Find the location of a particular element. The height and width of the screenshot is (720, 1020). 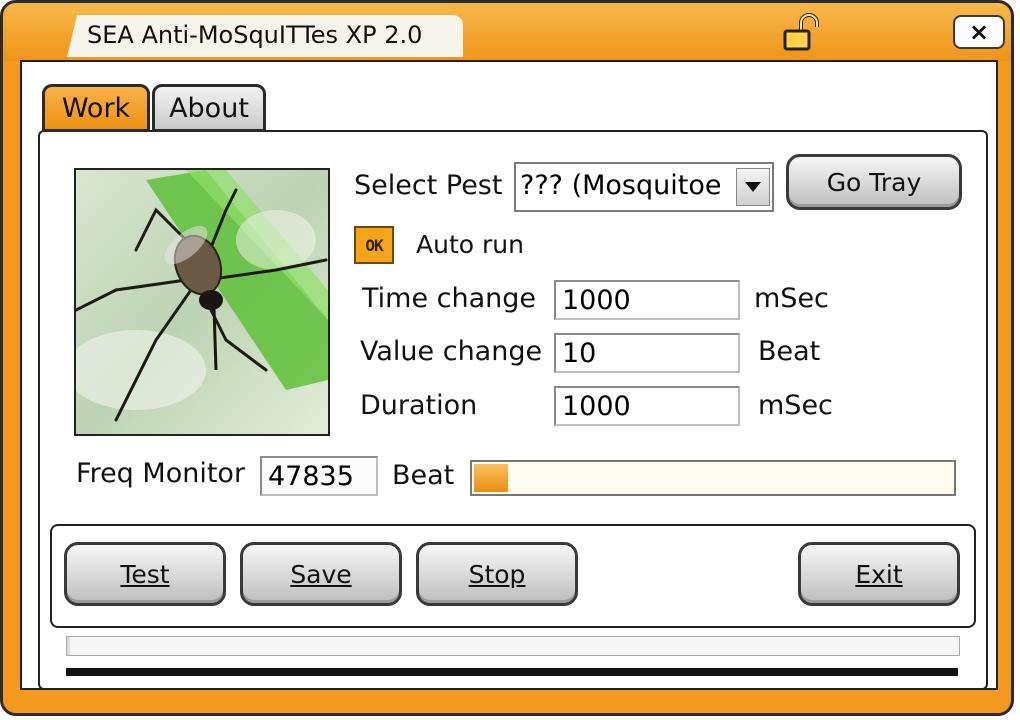

value-change-unit: Beat is located at coordinates (789, 351).